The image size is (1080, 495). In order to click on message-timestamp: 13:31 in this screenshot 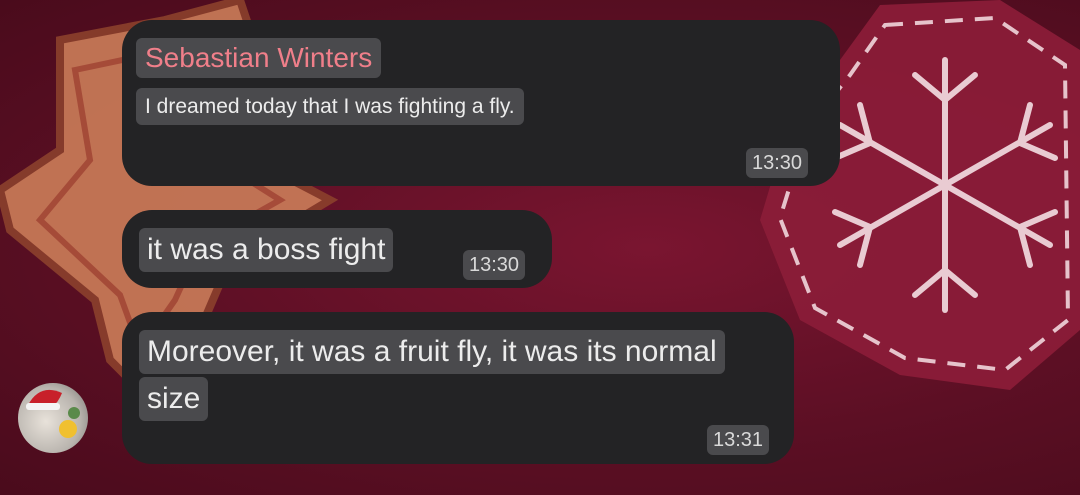, I will do `click(738, 440)`.